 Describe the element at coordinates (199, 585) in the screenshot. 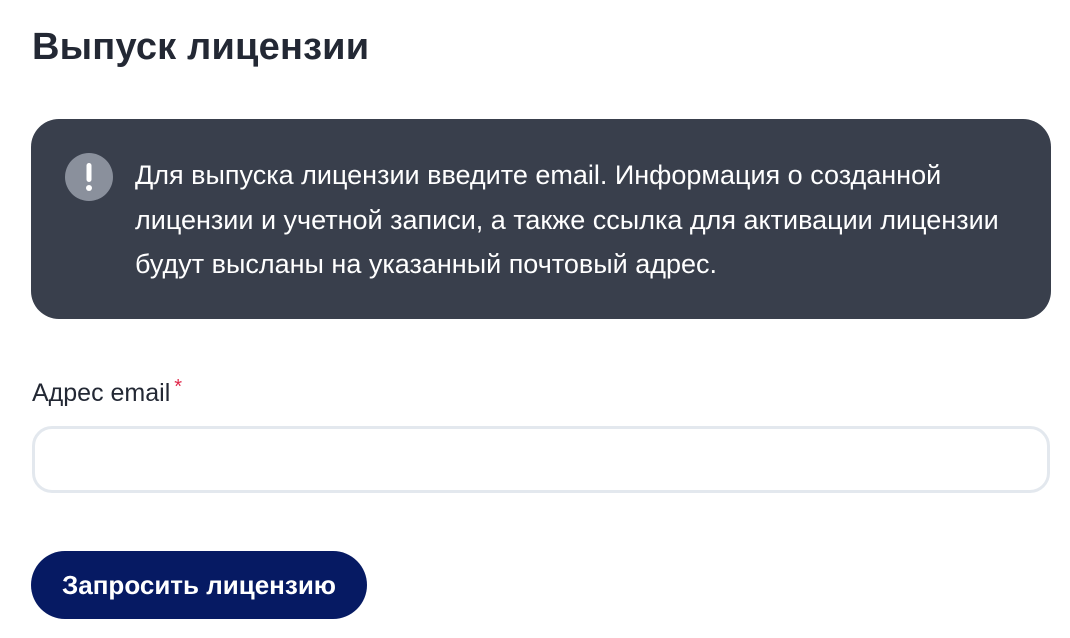

I see `request-license-button: Запросить лицензию` at that location.